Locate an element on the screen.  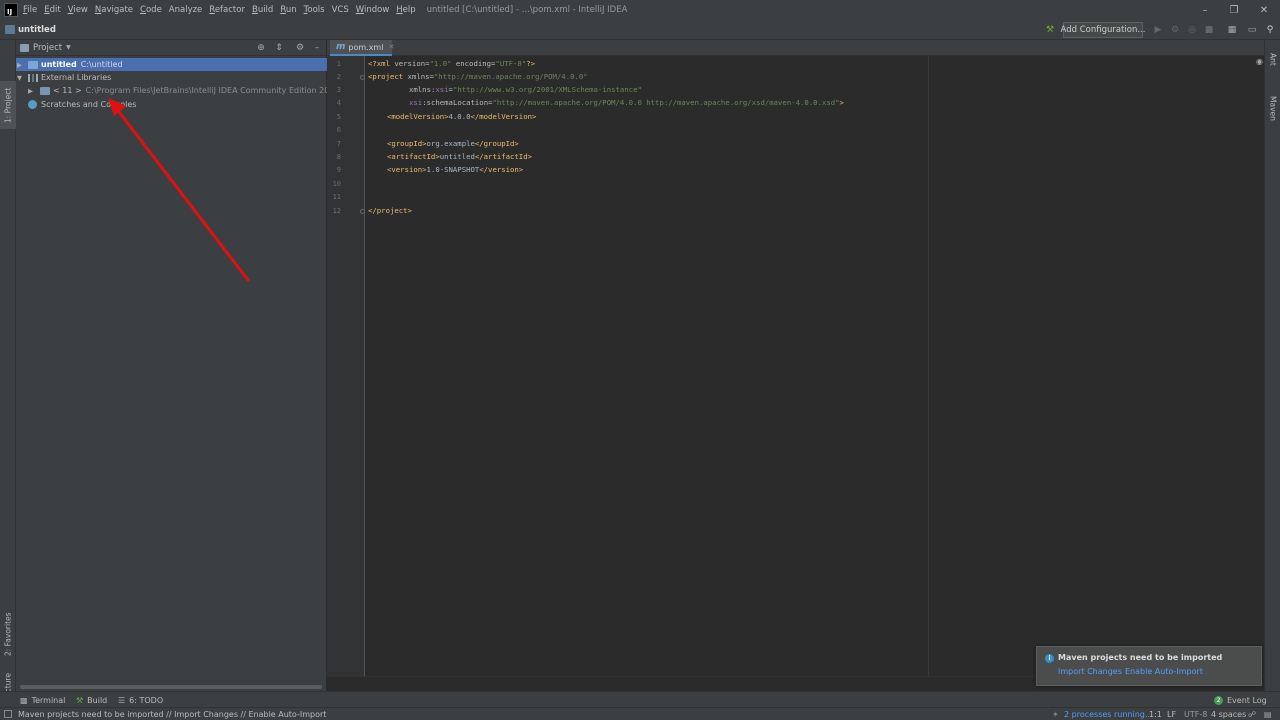
menu-navigate: Navigate is located at coordinates (114, 10).